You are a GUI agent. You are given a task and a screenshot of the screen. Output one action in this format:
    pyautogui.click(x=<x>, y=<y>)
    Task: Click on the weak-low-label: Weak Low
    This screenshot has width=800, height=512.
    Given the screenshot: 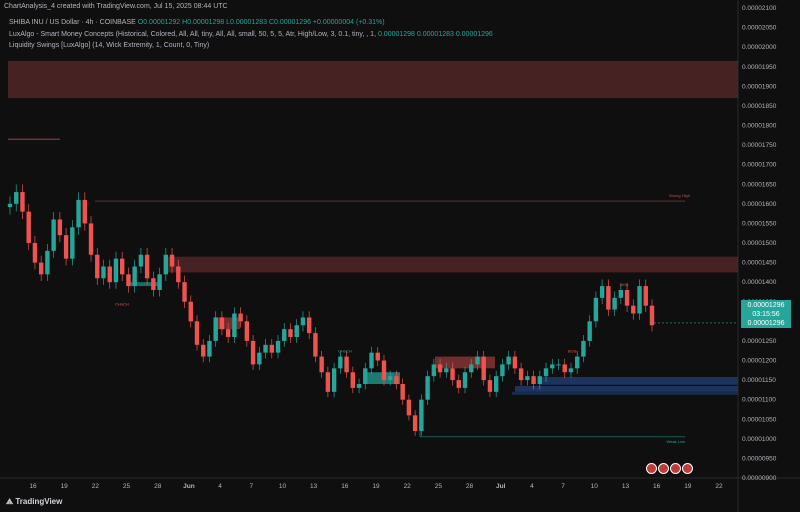 What is the action you would take?
    pyautogui.click(x=675, y=441)
    